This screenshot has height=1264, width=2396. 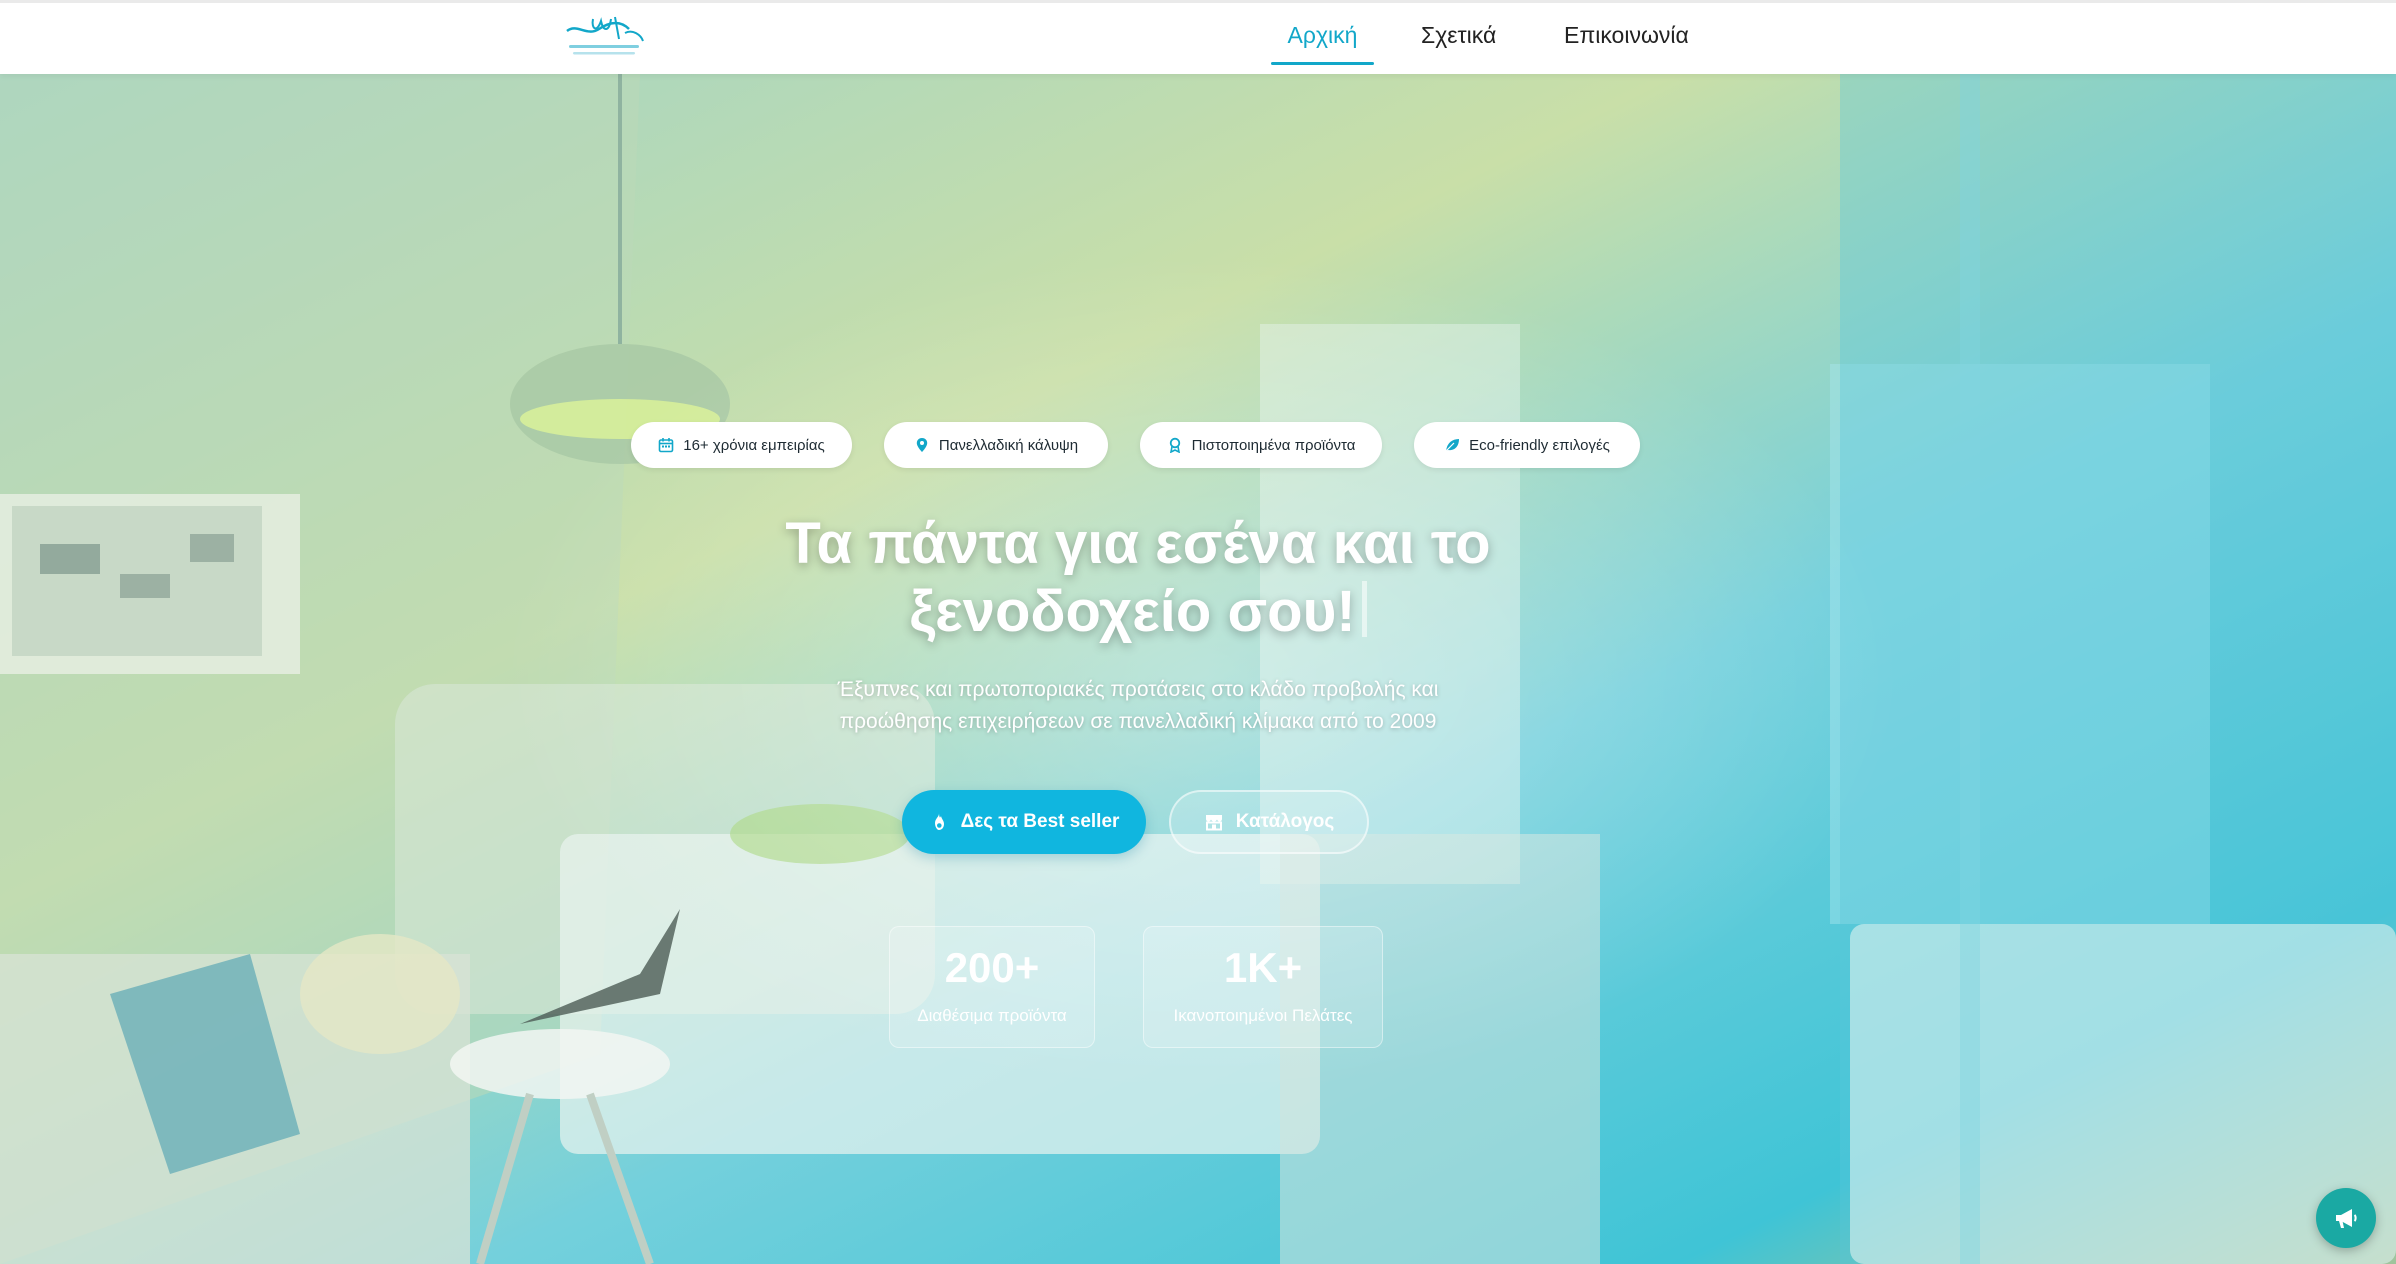 What do you see at coordinates (1322, 44) in the screenshot?
I see `nav-item-home: Αρχική` at bounding box center [1322, 44].